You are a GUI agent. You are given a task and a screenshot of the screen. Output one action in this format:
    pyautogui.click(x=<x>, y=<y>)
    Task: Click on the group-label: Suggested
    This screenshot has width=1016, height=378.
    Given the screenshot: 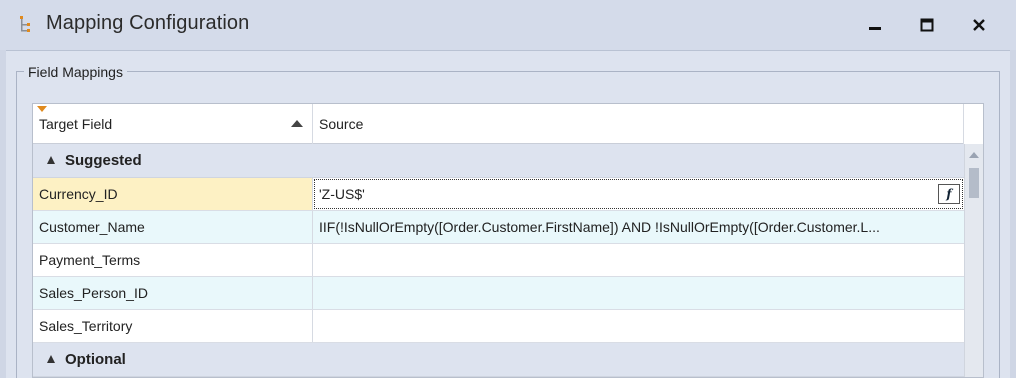 What is the action you would take?
    pyautogui.click(x=103, y=160)
    